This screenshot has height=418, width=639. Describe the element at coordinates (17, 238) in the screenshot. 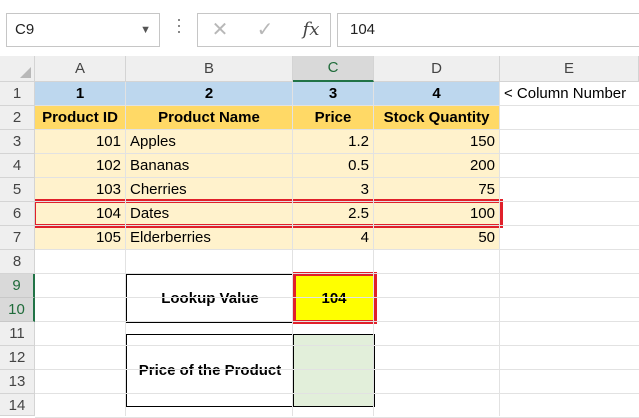

I see `row-header-7: 7` at that location.